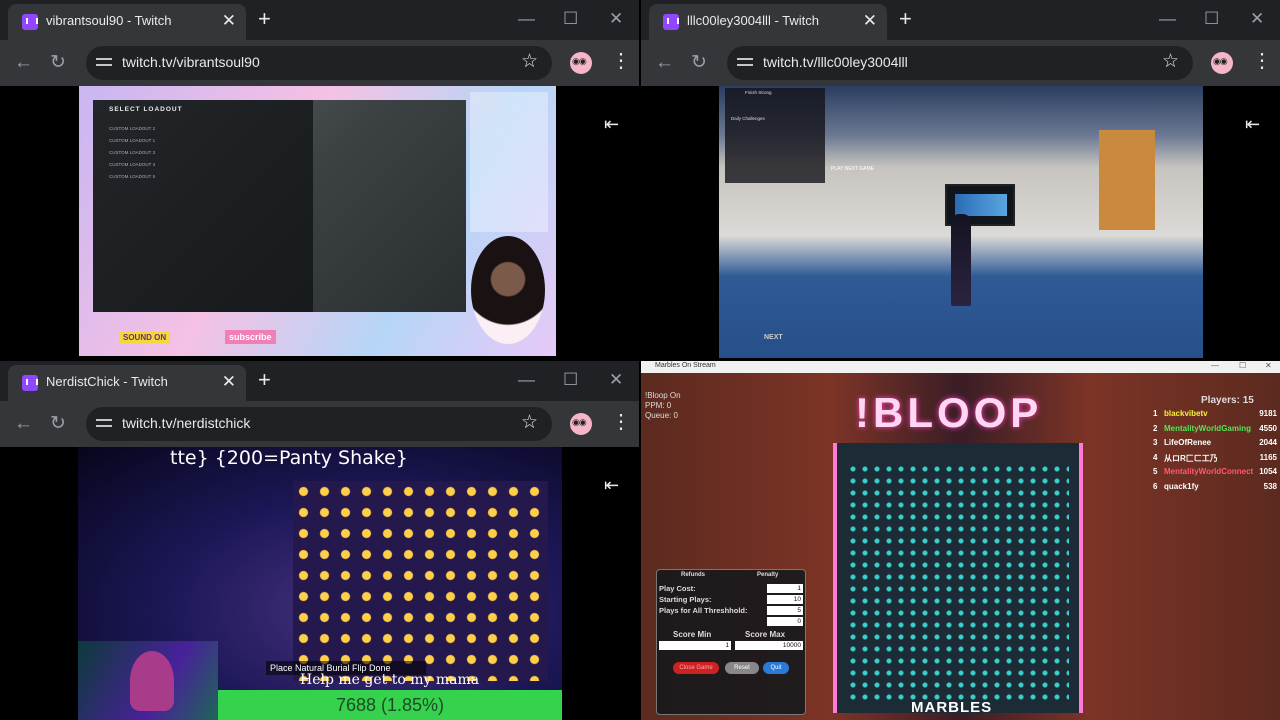 The image size is (1280, 720). Describe the element at coordinates (132, 128) in the screenshot. I see `loadout-item: CUSTOM LOADOUT 2` at that location.